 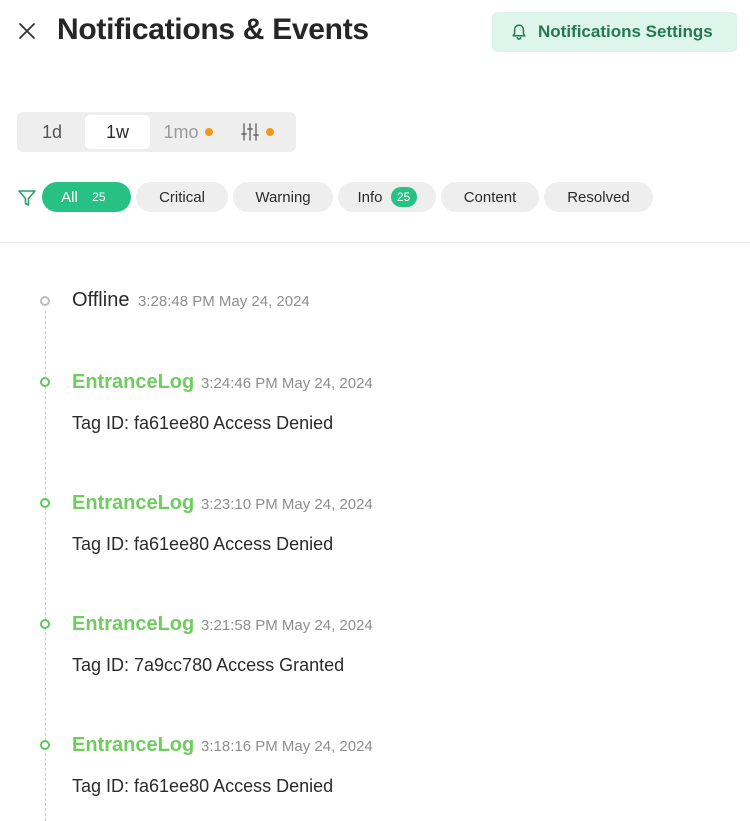 I want to click on range-1mo-label: 1mo, so click(x=181, y=131).